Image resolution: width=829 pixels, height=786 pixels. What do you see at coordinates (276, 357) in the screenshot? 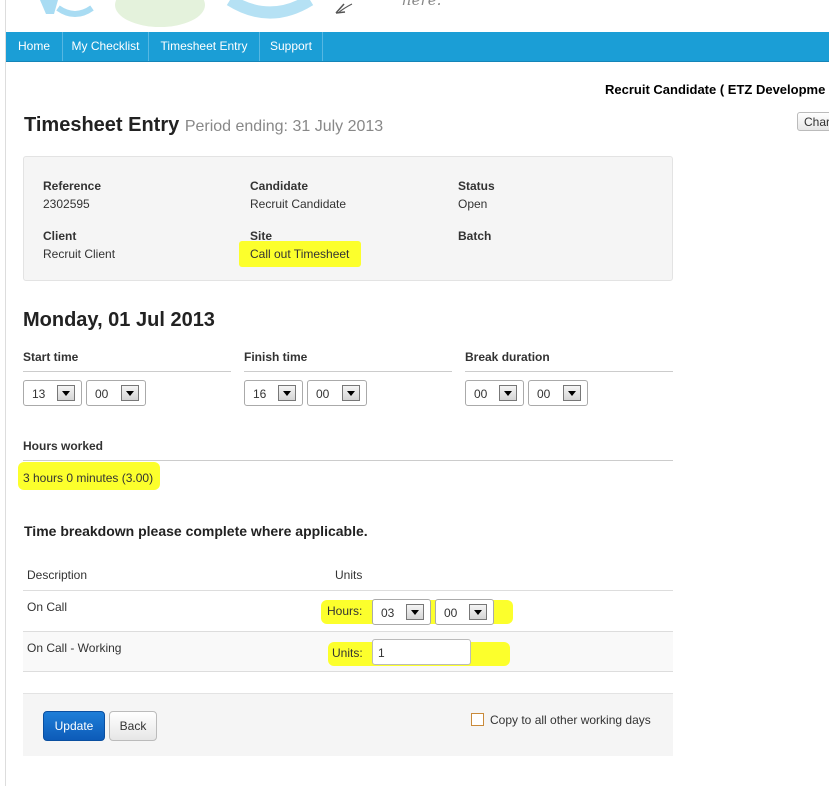
I see `finish-time-label: Finish time` at bounding box center [276, 357].